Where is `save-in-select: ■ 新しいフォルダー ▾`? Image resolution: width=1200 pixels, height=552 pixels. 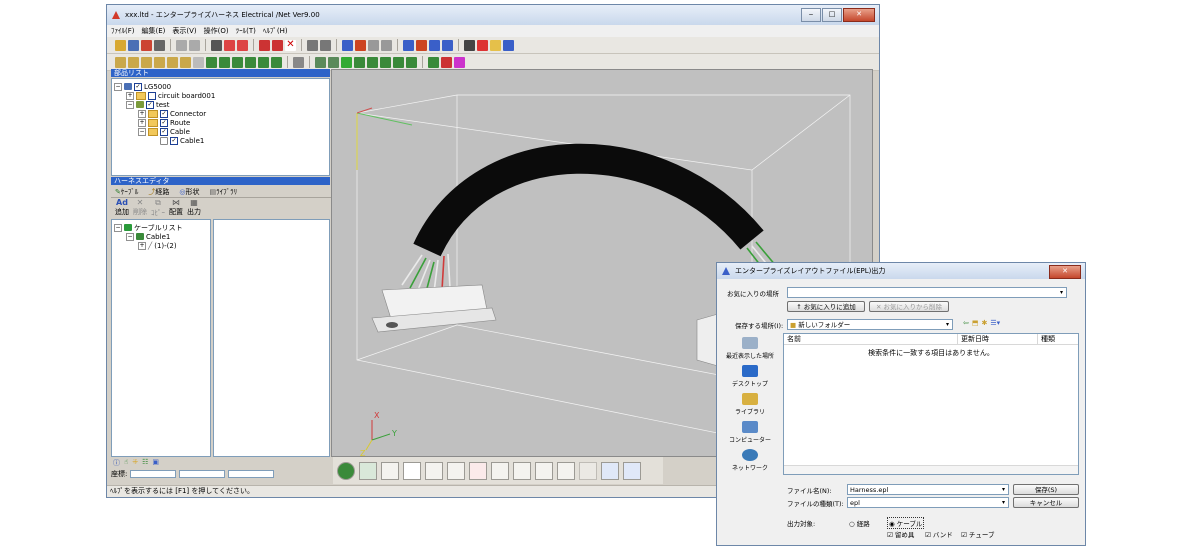 save-in-select: ■ 新しいフォルダー ▾ is located at coordinates (870, 324).